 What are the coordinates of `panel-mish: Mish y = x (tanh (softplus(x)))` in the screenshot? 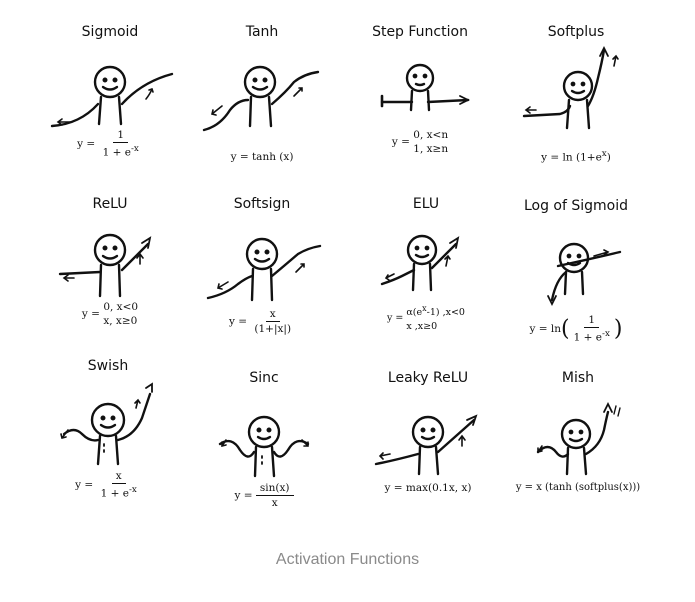 It's located at (578, 455).